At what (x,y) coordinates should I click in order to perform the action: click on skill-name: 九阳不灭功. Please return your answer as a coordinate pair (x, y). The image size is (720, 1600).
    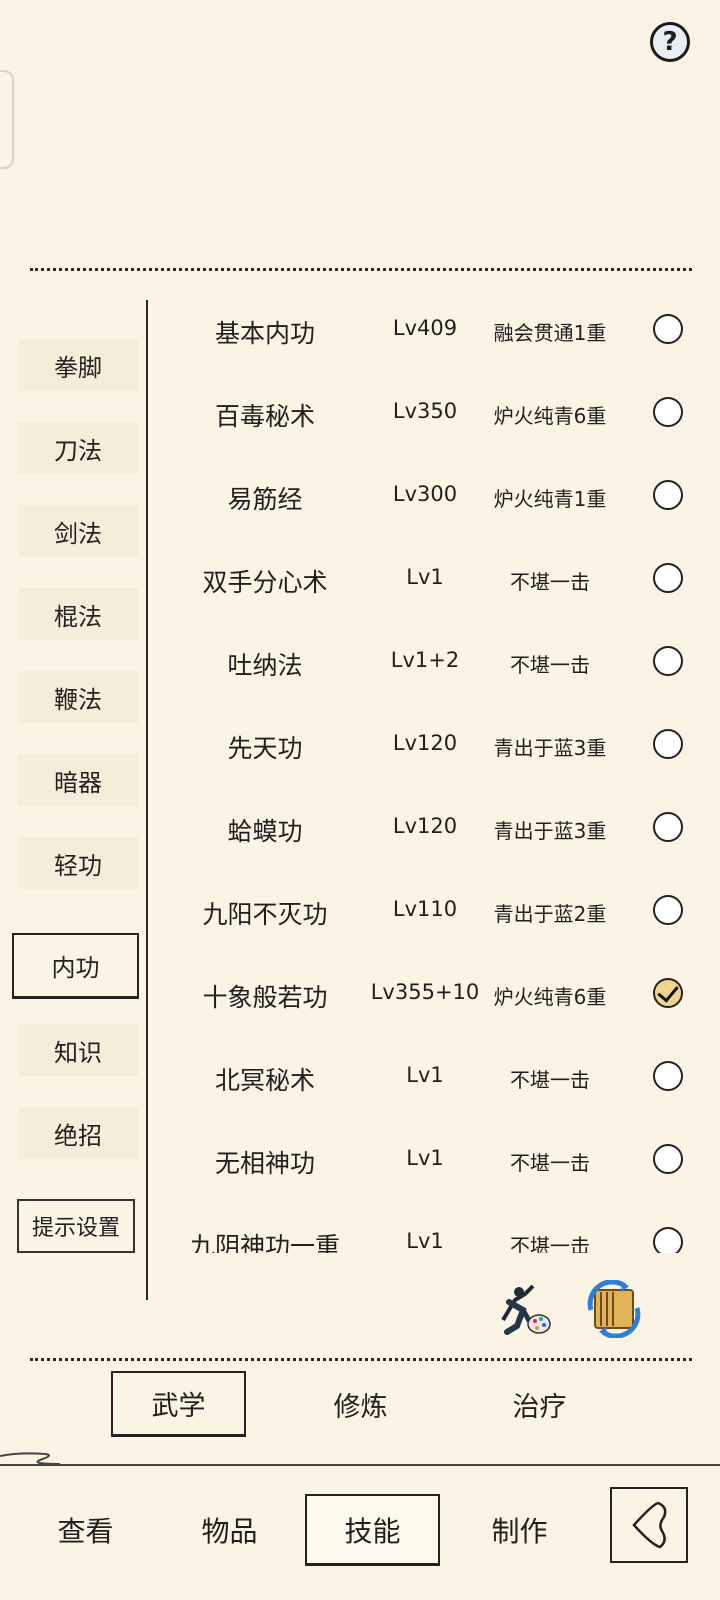
    Looking at the image, I should click on (265, 914).